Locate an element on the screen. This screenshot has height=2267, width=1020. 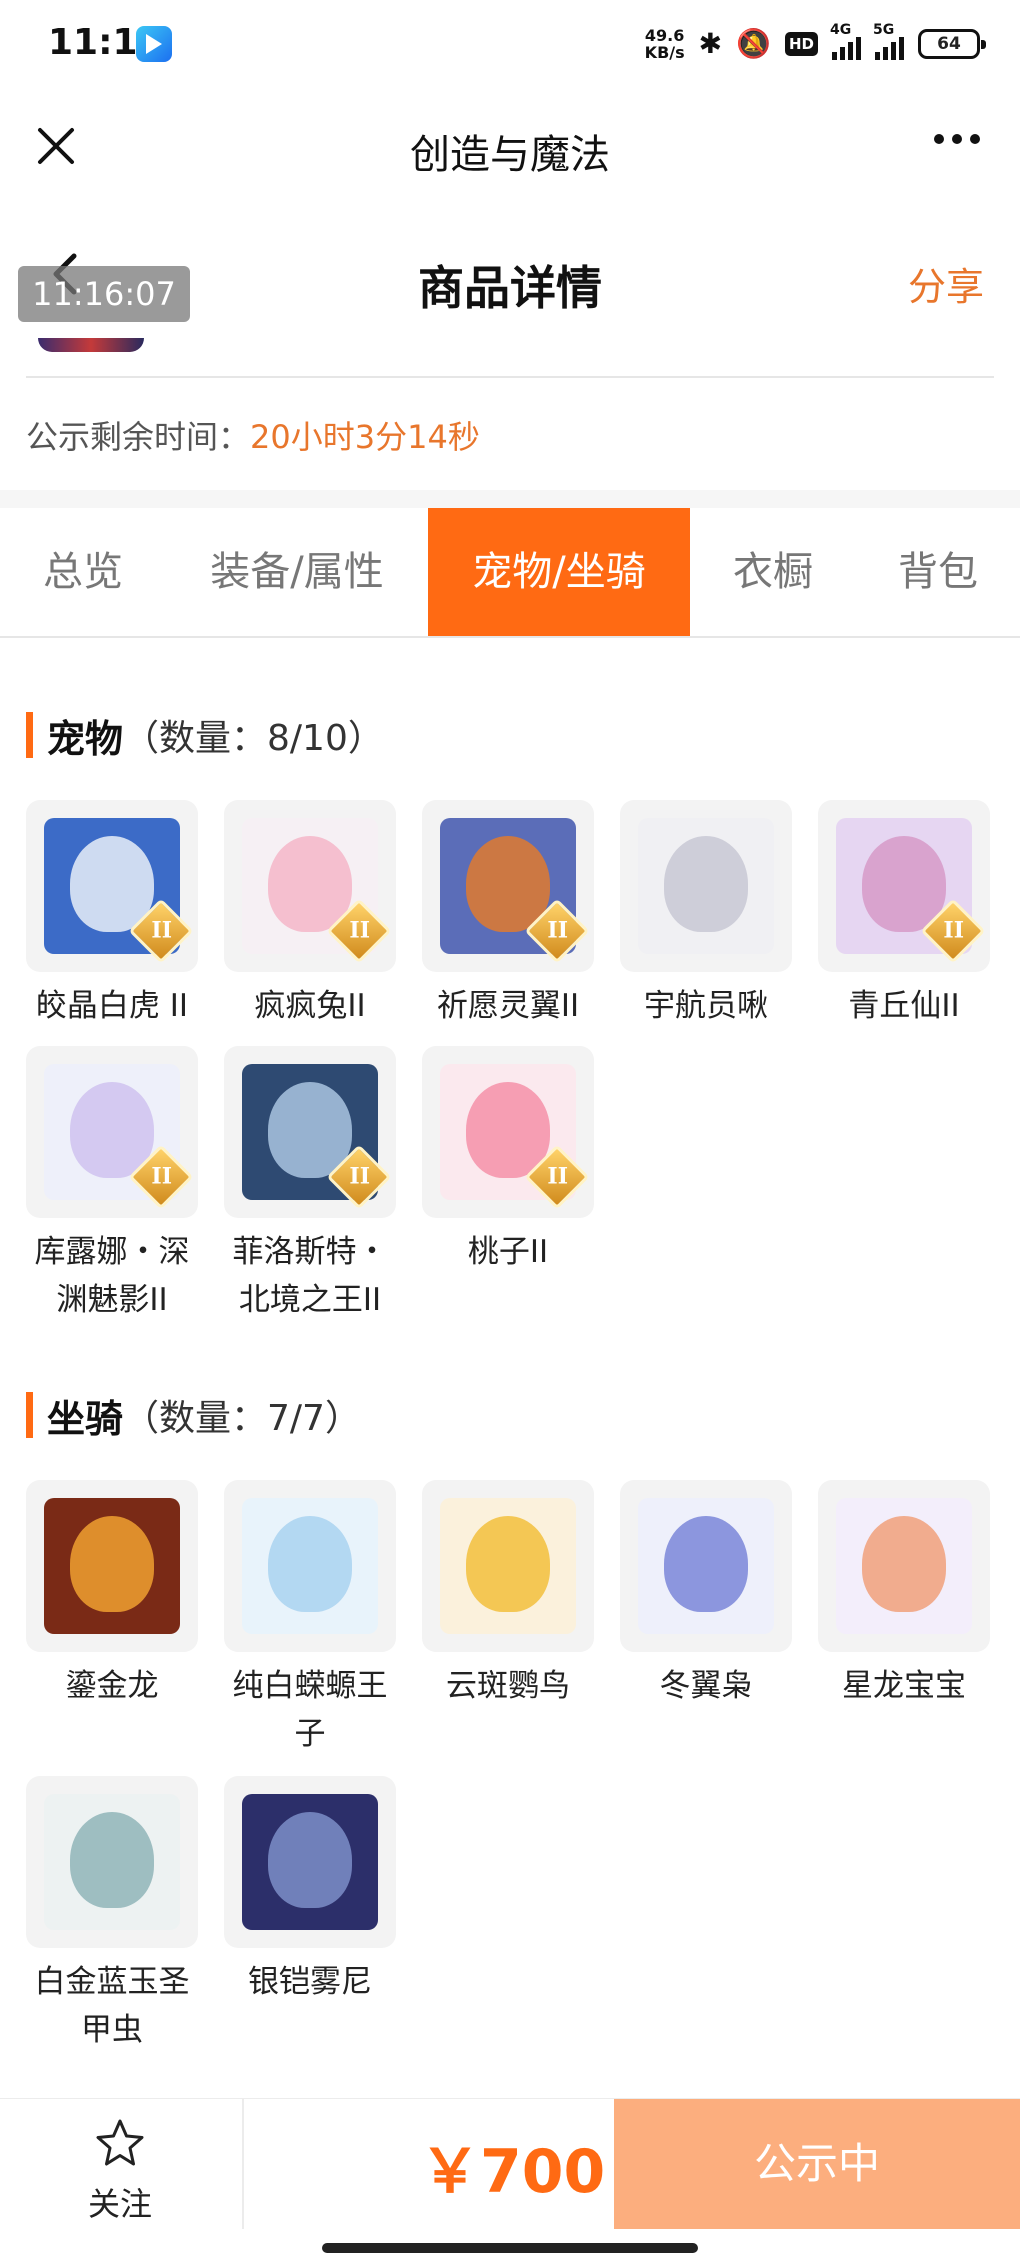
item-name: 宇航员啾 is located at coordinates (706, 1006).